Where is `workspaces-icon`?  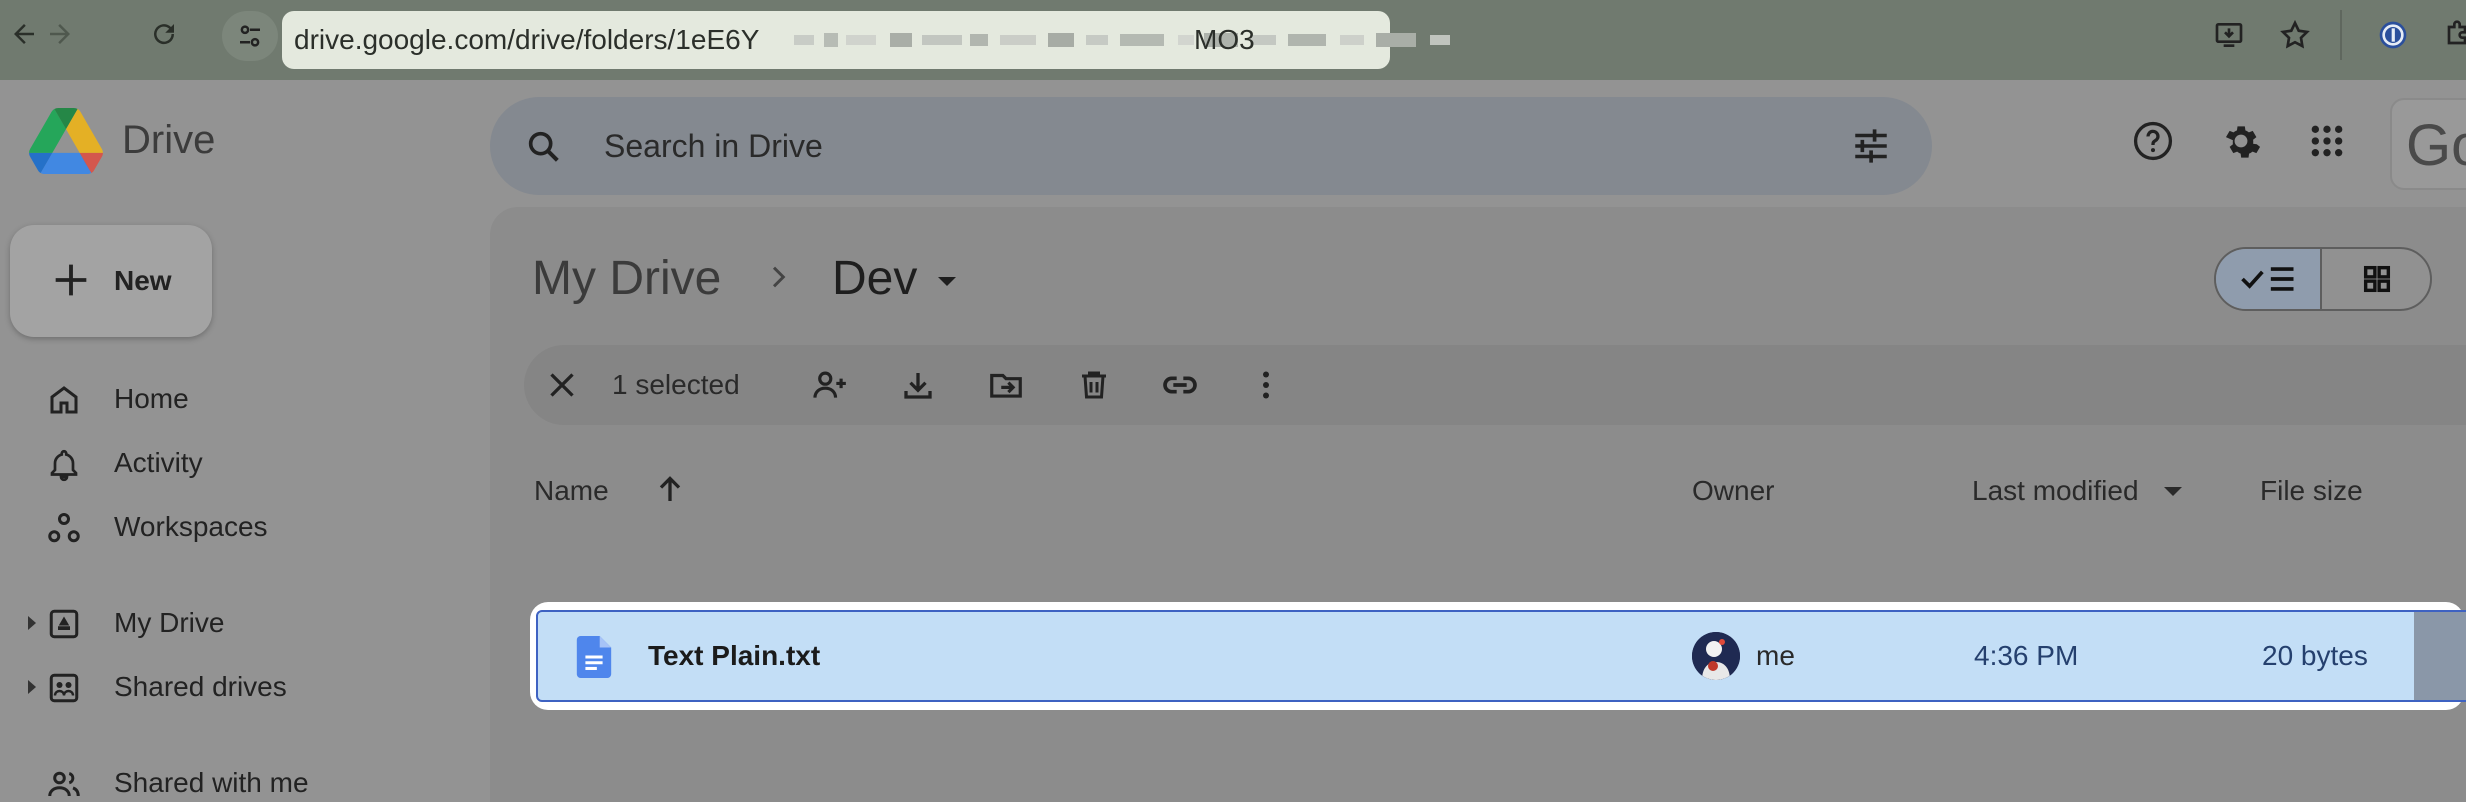
workspaces-icon is located at coordinates (64, 528).